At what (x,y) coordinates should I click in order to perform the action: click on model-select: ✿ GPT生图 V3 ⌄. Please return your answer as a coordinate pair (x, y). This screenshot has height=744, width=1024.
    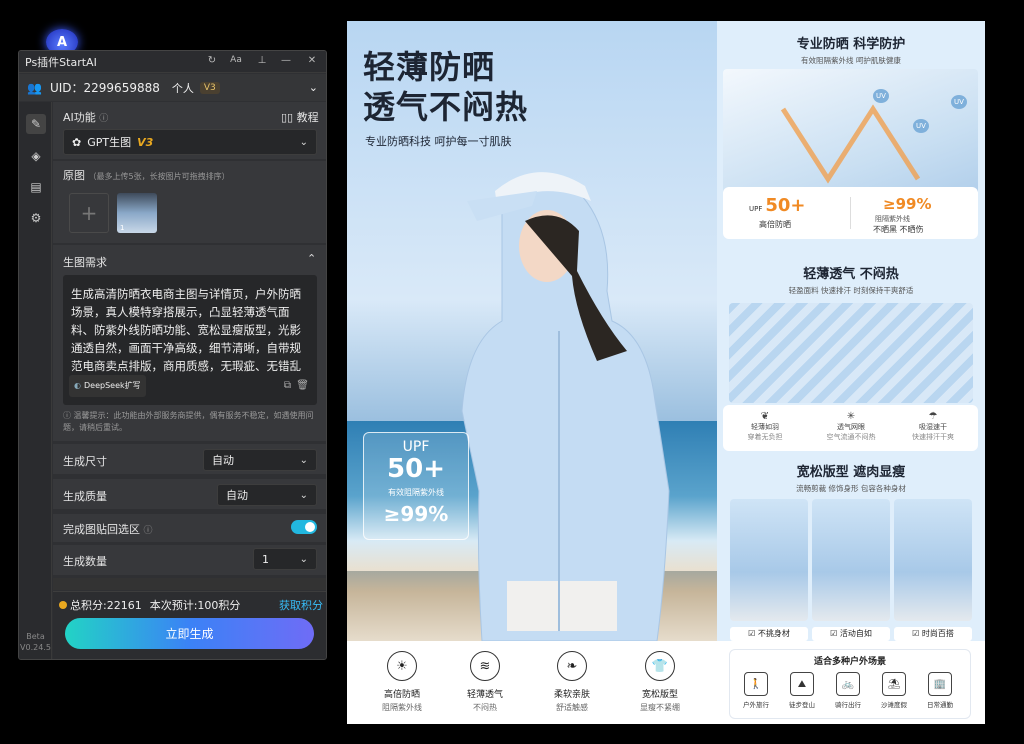
    Looking at the image, I should click on (190, 142).